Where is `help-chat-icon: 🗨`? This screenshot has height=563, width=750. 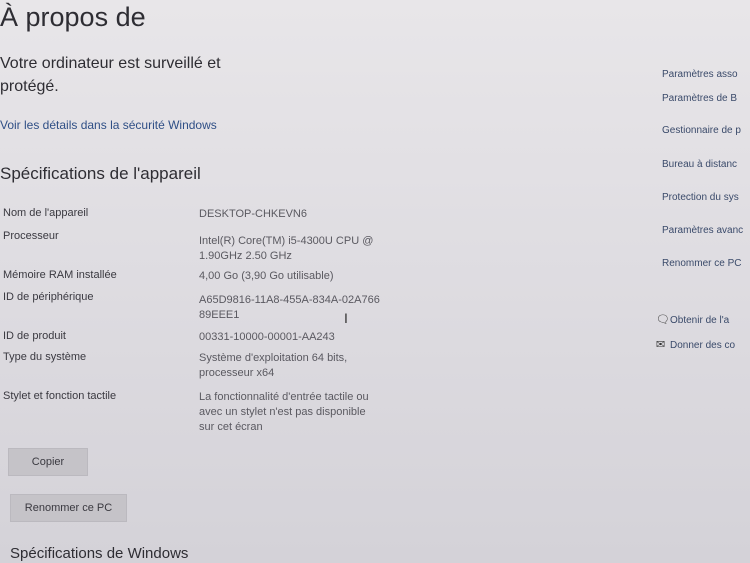
help-chat-icon: 🗨 is located at coordinates (663, 320).